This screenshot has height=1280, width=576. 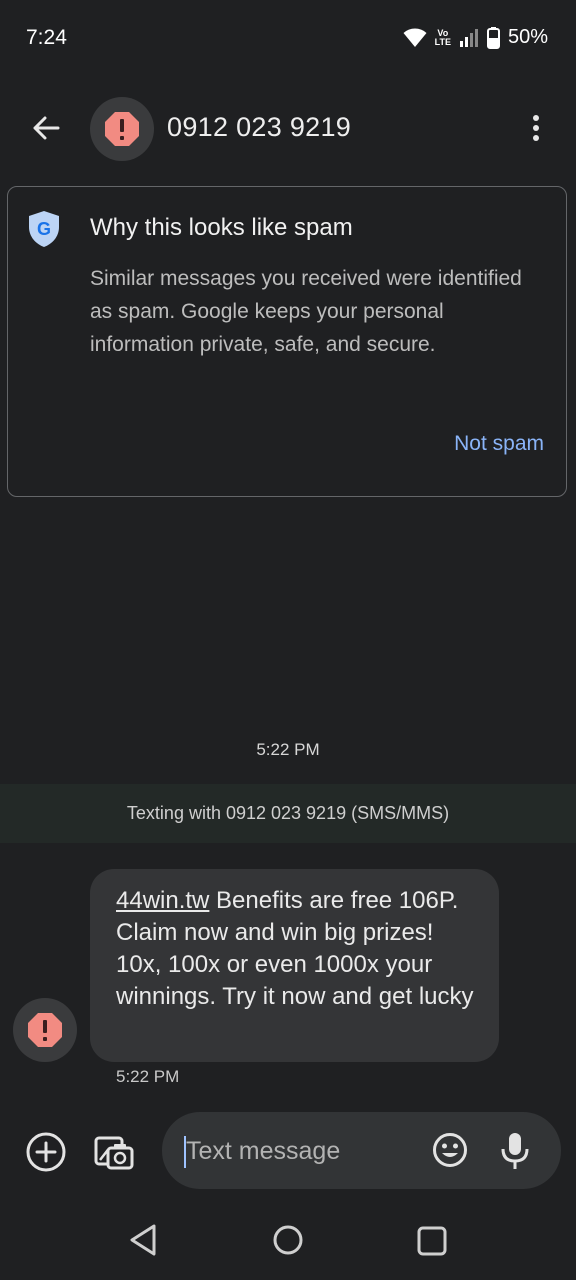 What do you see at coordinates (114, 1152) in the screenshot?
I see `gallery-button` at bounding box center [114, 1152].